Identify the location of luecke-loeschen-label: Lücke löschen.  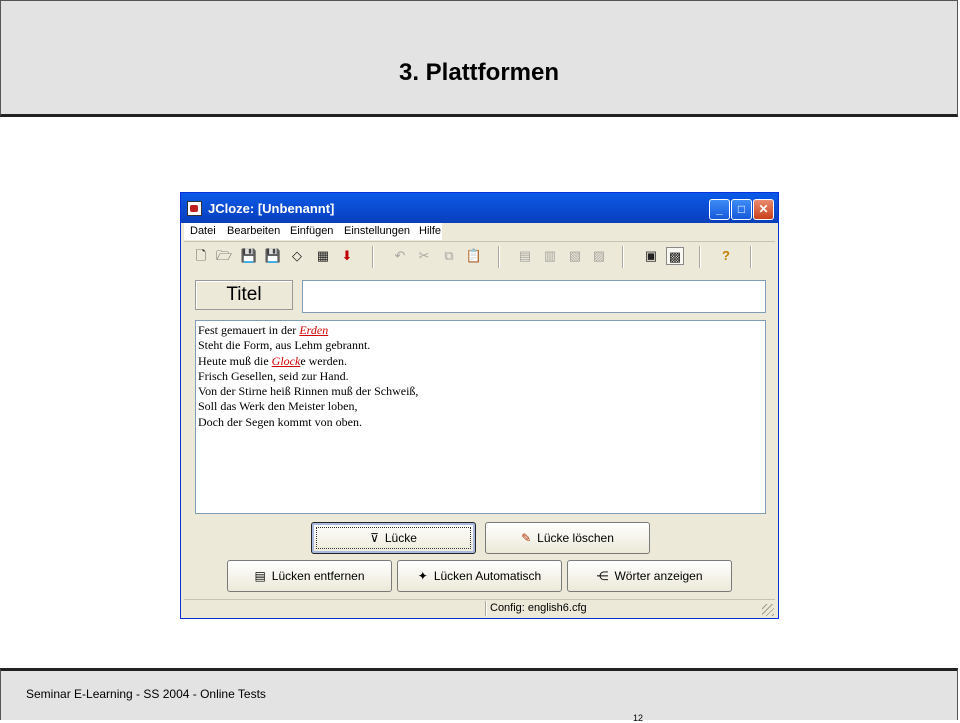
(575, 538).